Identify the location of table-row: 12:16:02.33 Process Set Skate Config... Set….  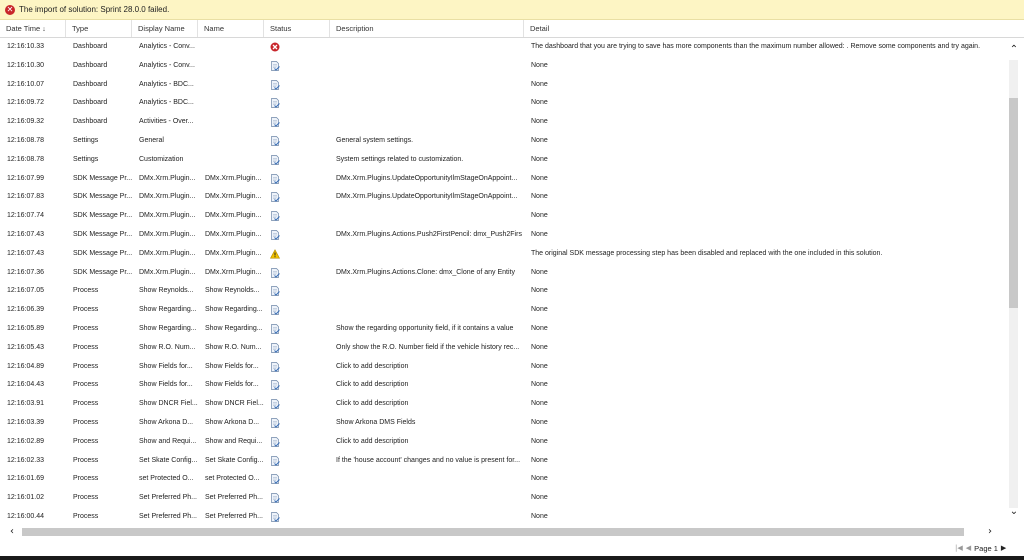
(502, 461).